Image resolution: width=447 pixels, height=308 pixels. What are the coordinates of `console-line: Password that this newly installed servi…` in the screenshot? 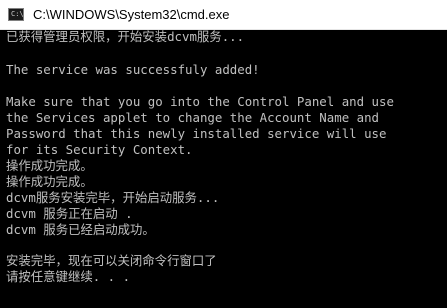 It's located at (196, 133).